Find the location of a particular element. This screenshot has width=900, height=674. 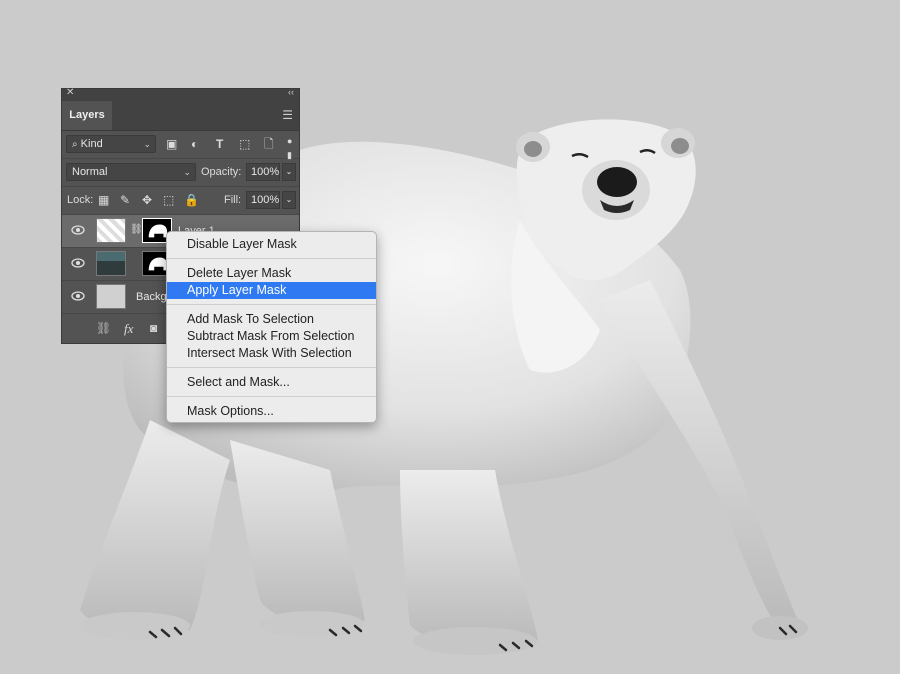

lock-position-icon: ✥ is located at coordinates (147, 200).